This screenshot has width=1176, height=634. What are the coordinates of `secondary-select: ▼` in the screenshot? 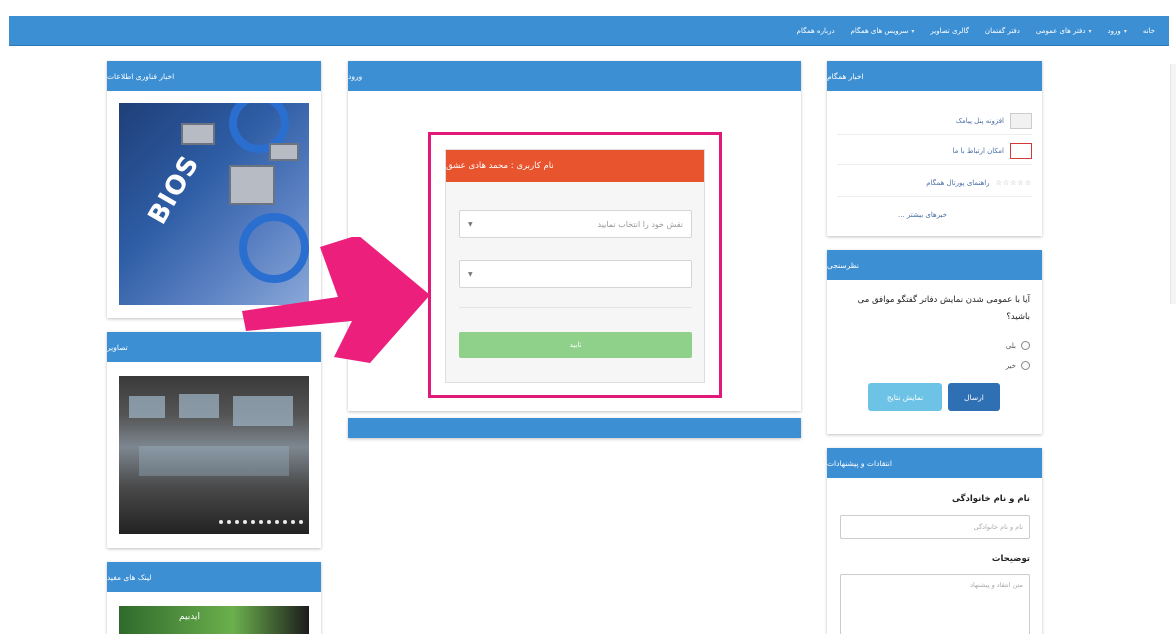 It's located at (575, 274).